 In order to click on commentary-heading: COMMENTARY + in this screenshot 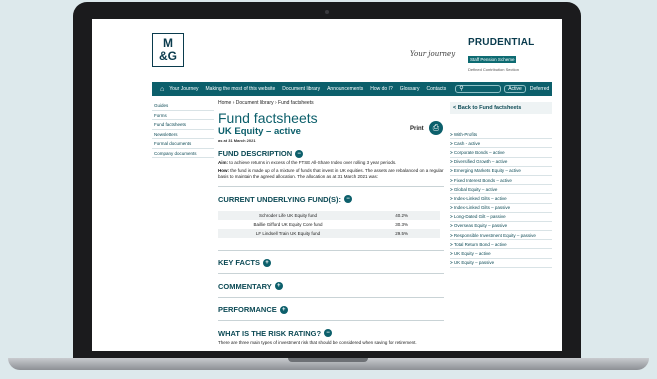, I will do `click(331, 286)`.